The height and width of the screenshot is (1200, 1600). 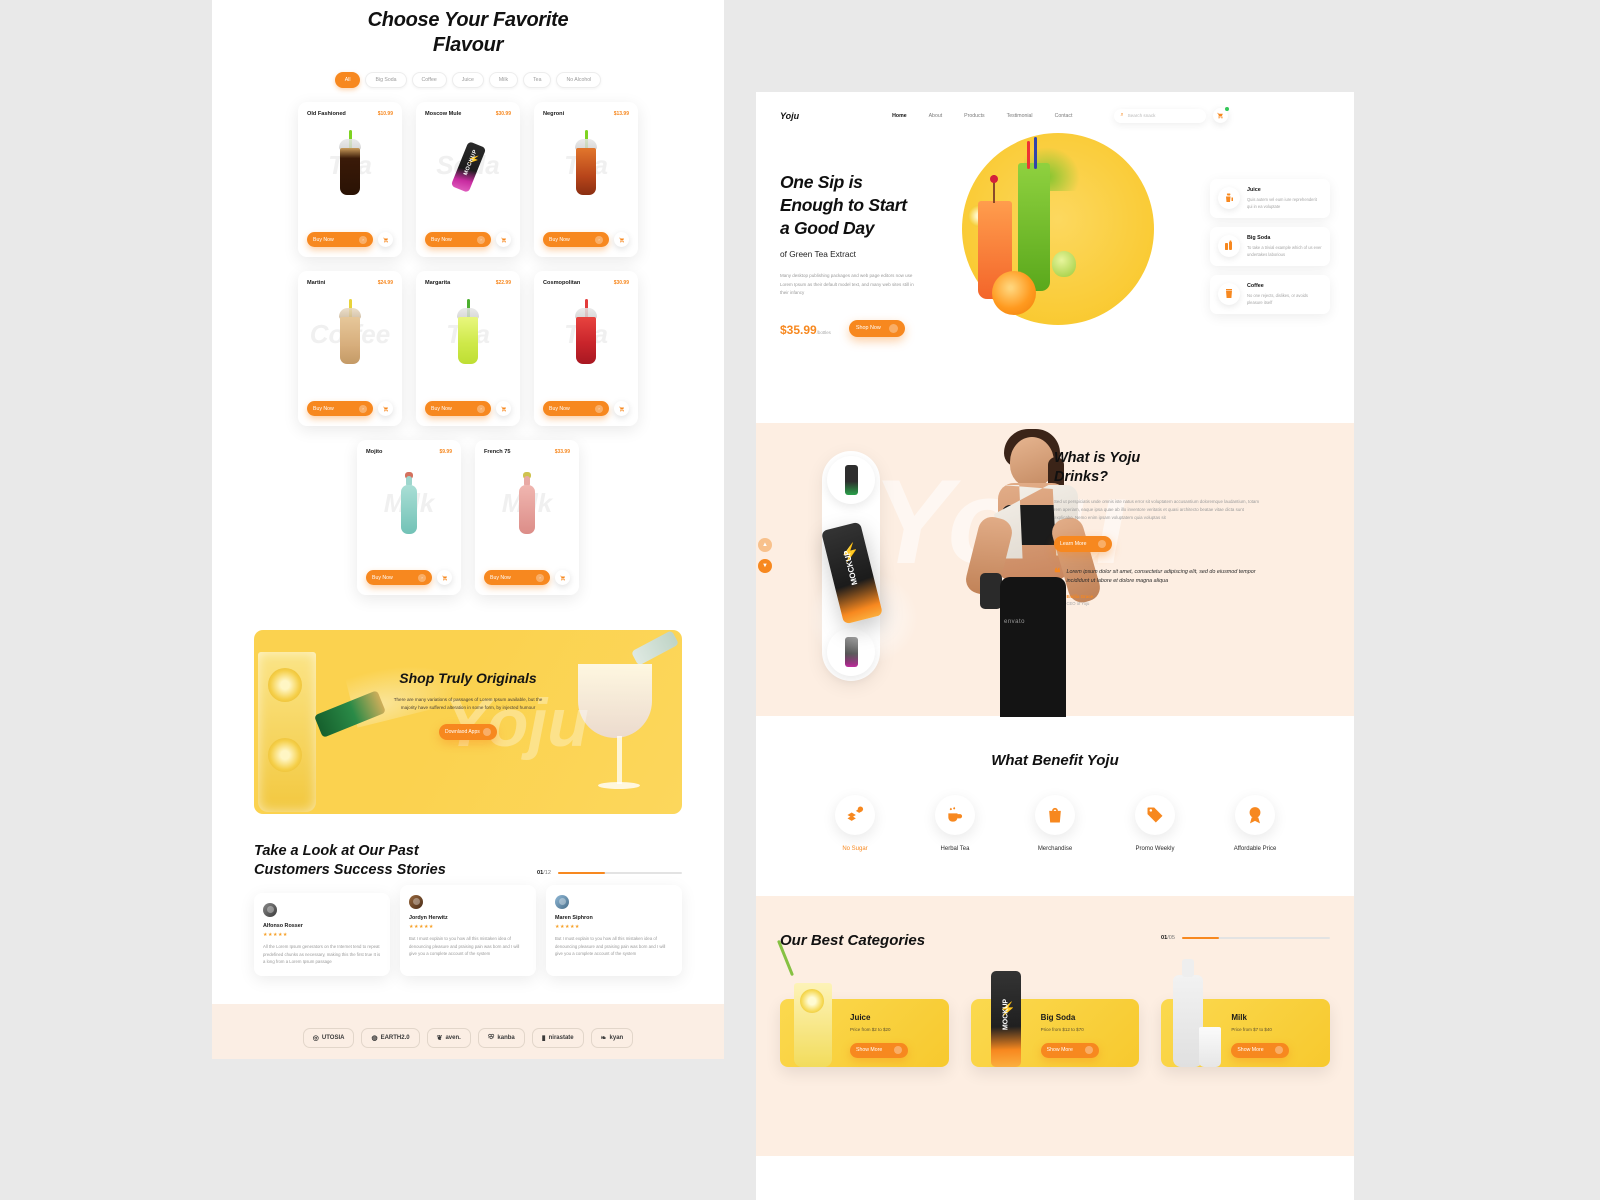 I want to click on hero-heading-line-3: a Good Day, so click(x=827, y=228).